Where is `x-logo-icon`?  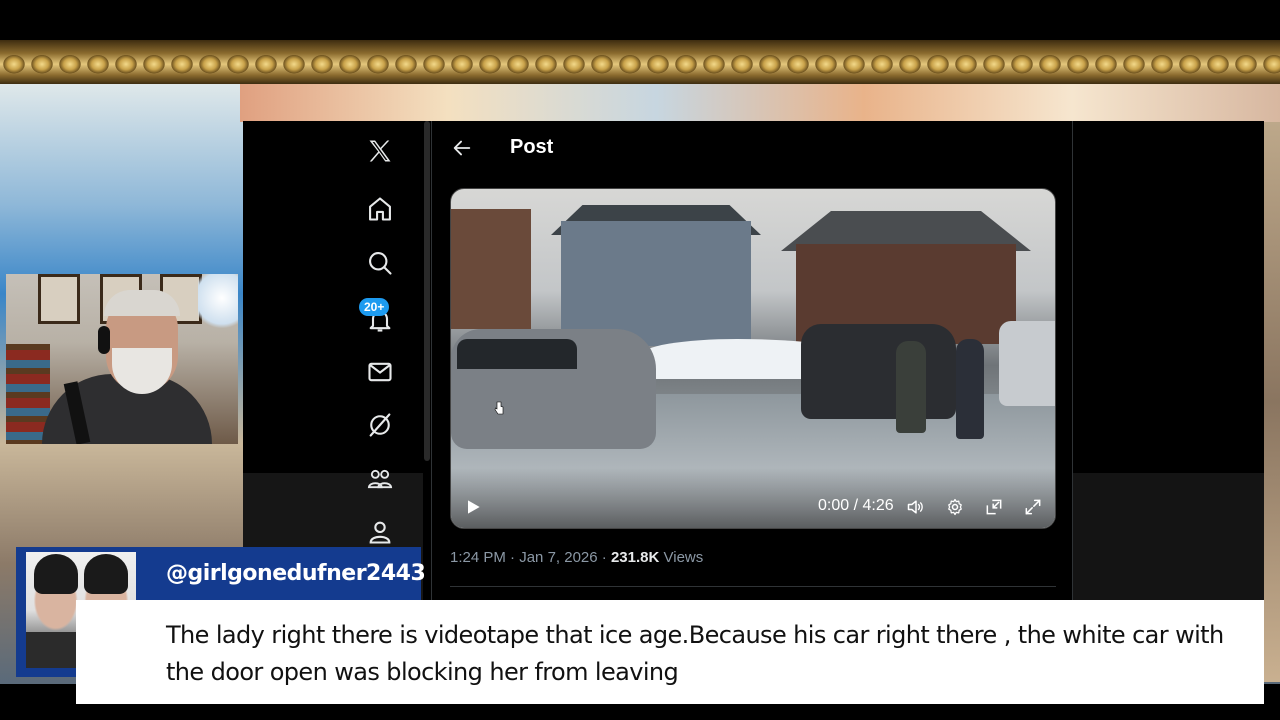 x-logo-icon is located at coordinates (380, 151).